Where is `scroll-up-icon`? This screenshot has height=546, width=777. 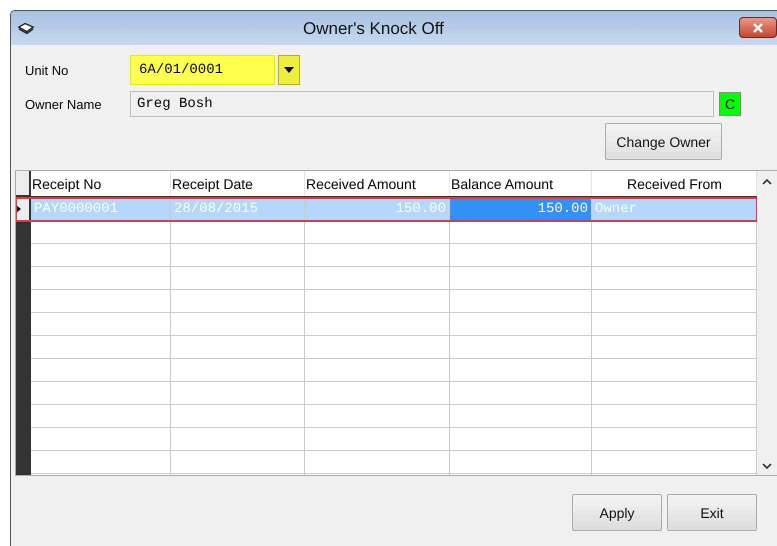
scroll-up-icon is located at coordinates (767, 182).